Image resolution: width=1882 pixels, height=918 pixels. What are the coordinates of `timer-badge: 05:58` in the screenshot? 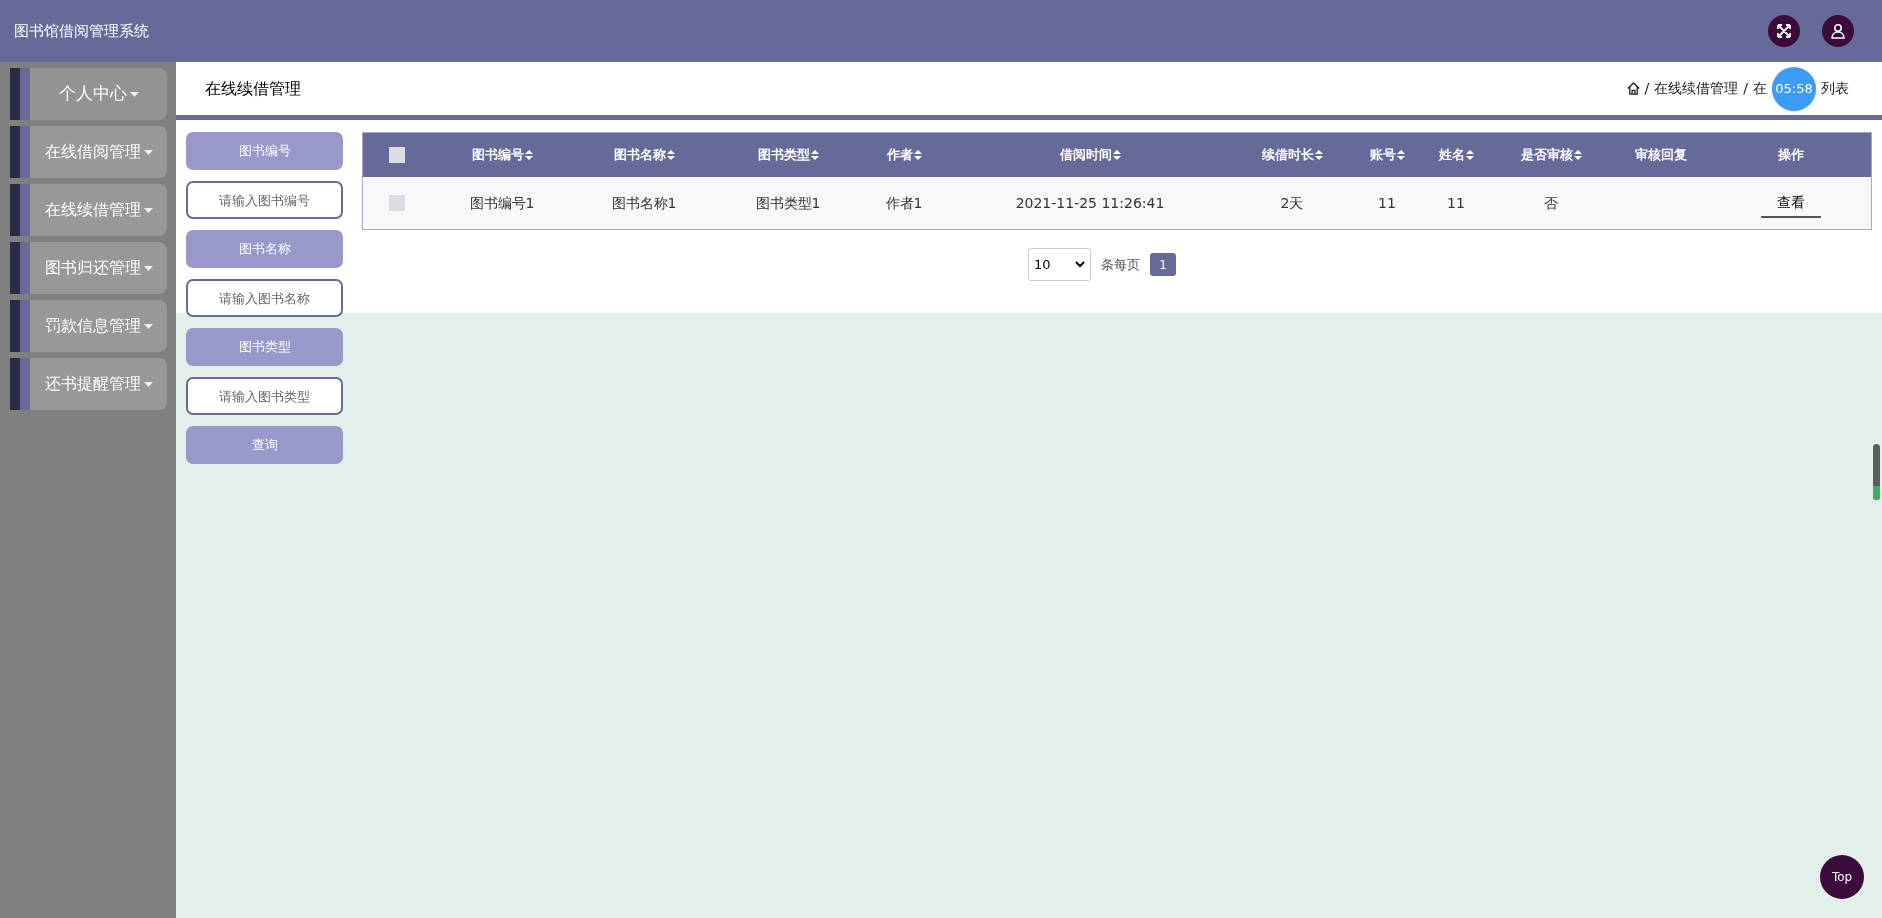 It's located at (1794, 88).